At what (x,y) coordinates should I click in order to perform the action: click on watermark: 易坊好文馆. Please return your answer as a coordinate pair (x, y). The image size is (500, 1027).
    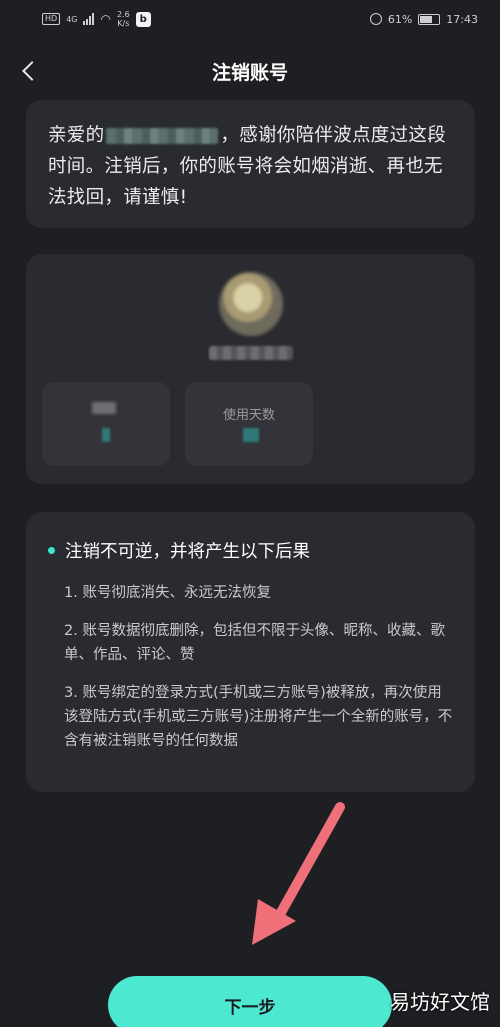
    Looking at the image, I should click on (440, 1002).